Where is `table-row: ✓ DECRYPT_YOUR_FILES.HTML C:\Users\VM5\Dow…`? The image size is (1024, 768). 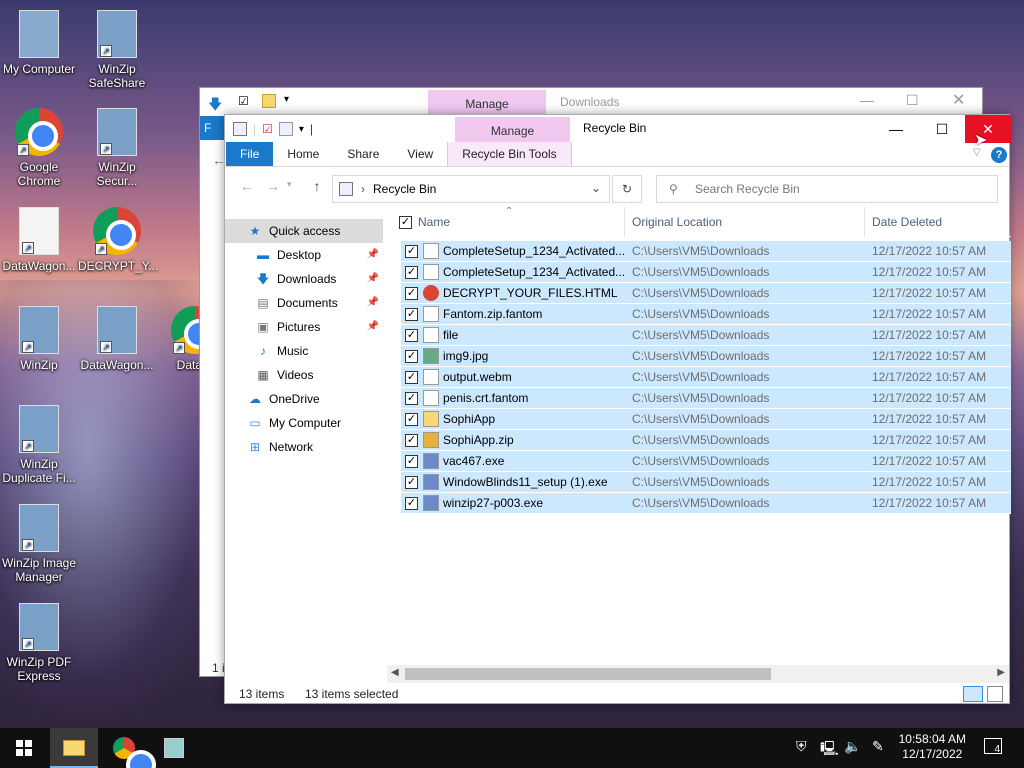
table-row: ✓ DECRYPT_YOUR_FILES.HTML C:\Users\VM5\Dow… is located at coordinates (706, 293).